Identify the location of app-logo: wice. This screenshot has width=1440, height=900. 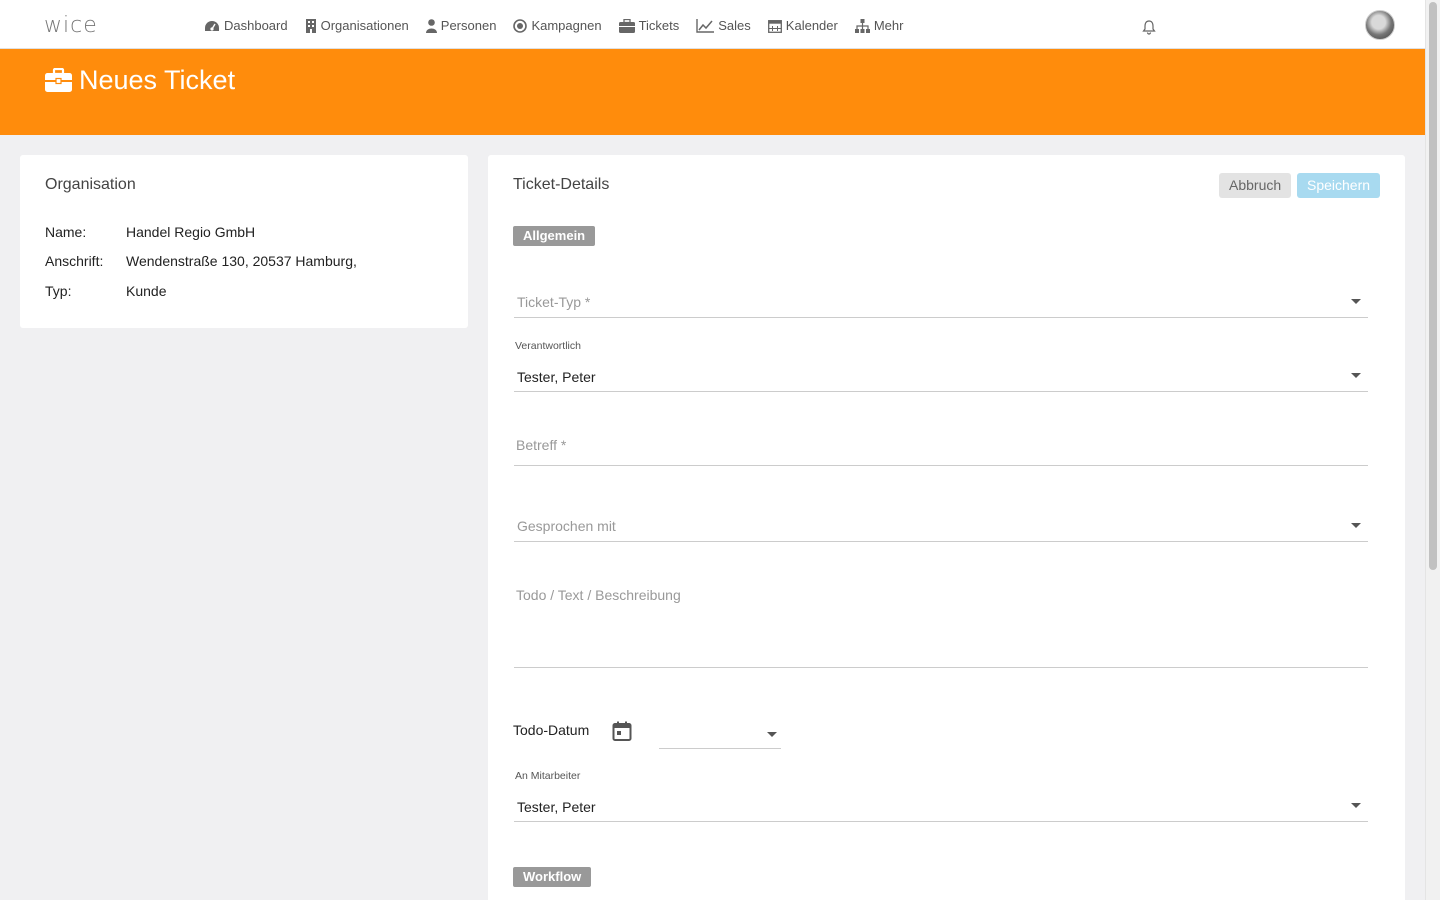
(71, 26).